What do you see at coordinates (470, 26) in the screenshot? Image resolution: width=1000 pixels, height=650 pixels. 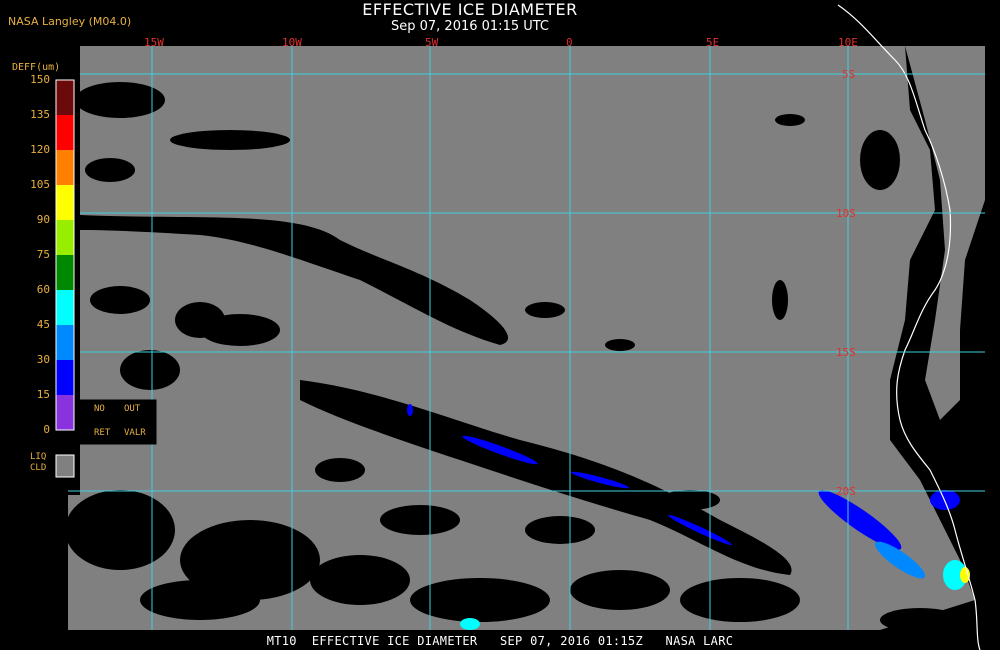 I see `page-subtitle: Sep 07, 2016 01:15 UTC` at bounding box center [470, 26].